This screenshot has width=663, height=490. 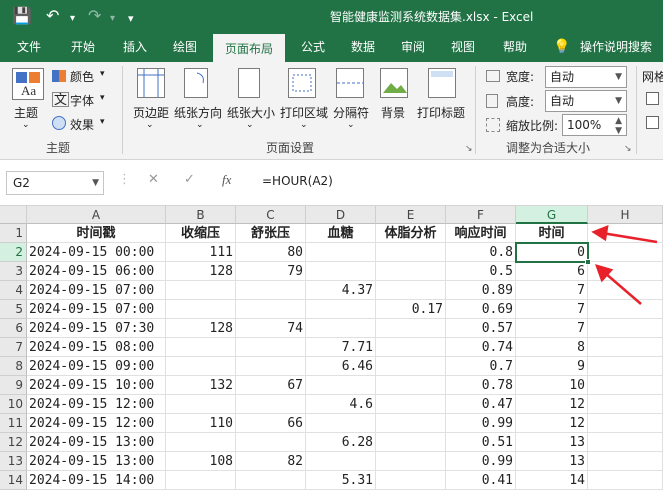 What do you see at coordinates (271, 480) in the screenshot?
I see `cell-c14` at bounding box center [271, 480].